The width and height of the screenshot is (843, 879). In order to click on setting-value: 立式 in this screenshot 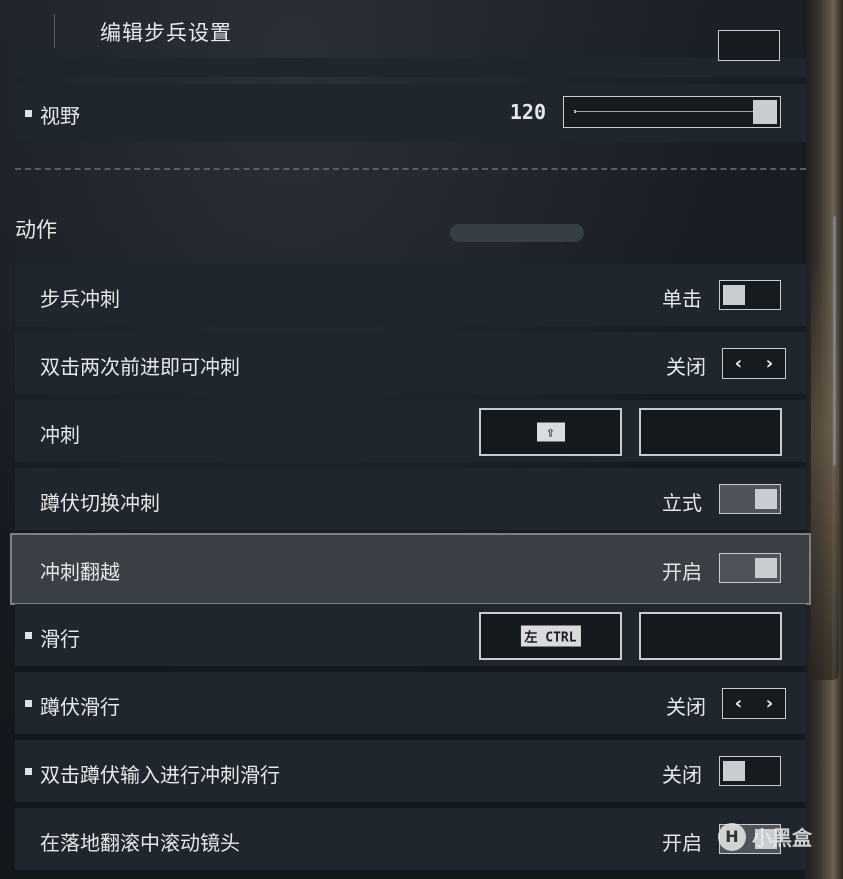, I will do `click(682, 503)`.